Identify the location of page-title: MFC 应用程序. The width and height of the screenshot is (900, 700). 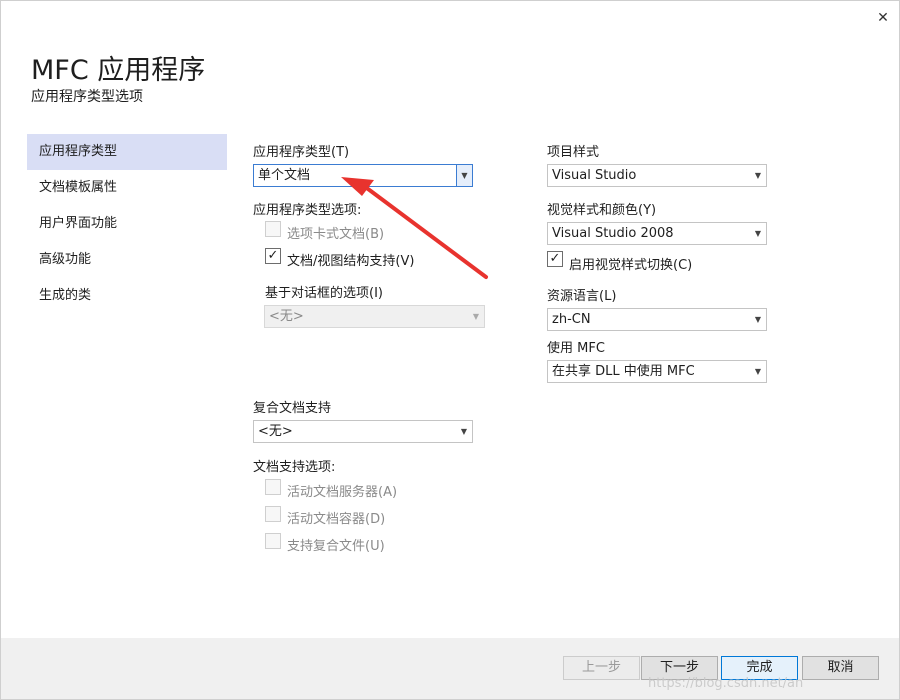
(118, 70).